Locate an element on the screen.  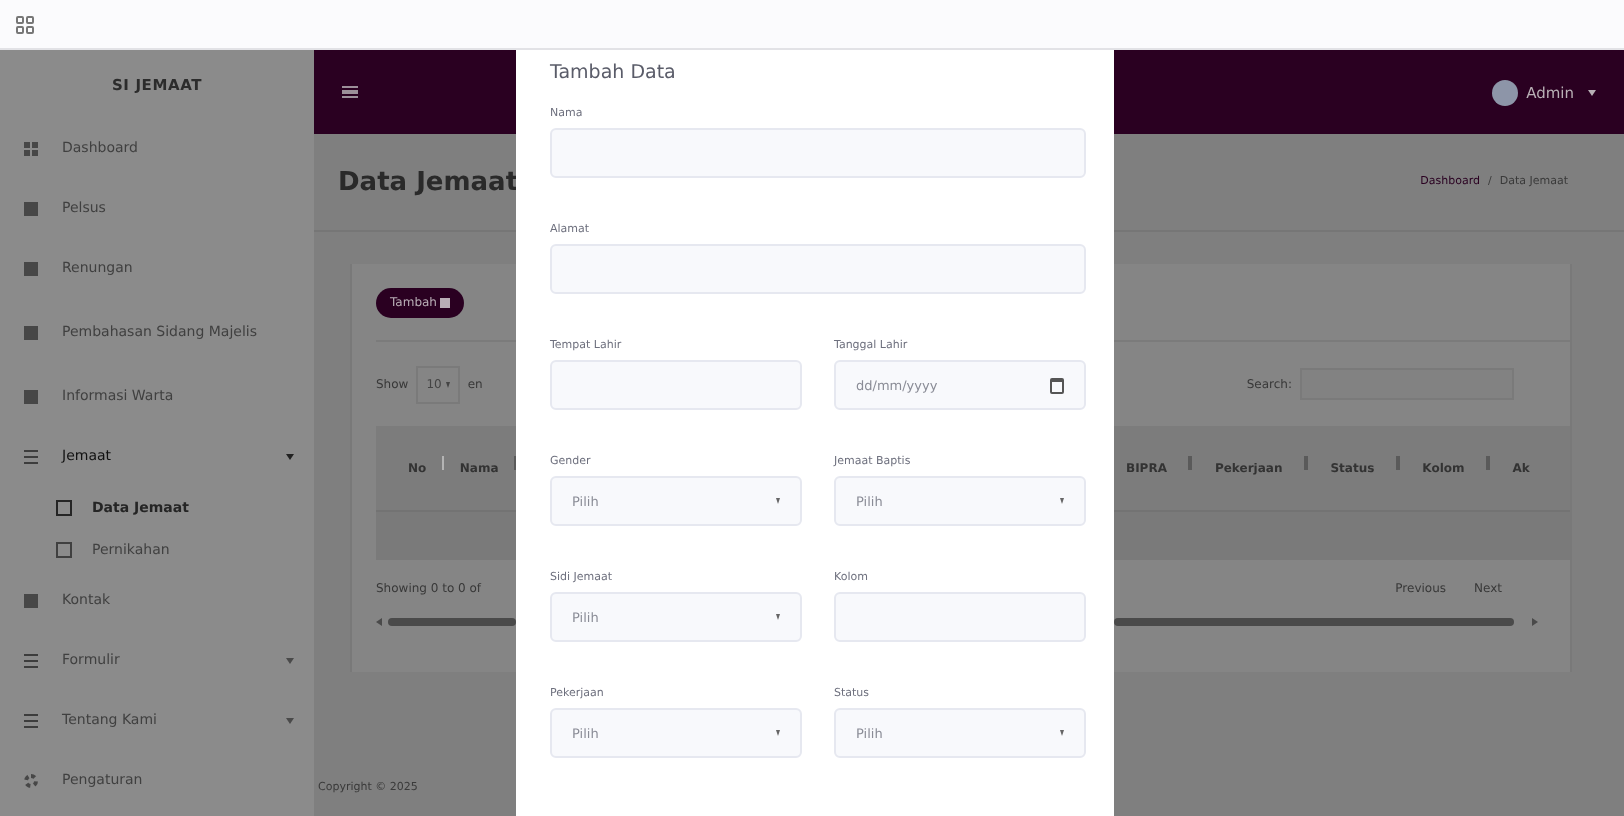
scroll-left-icon is located at coordinates (379, 622).